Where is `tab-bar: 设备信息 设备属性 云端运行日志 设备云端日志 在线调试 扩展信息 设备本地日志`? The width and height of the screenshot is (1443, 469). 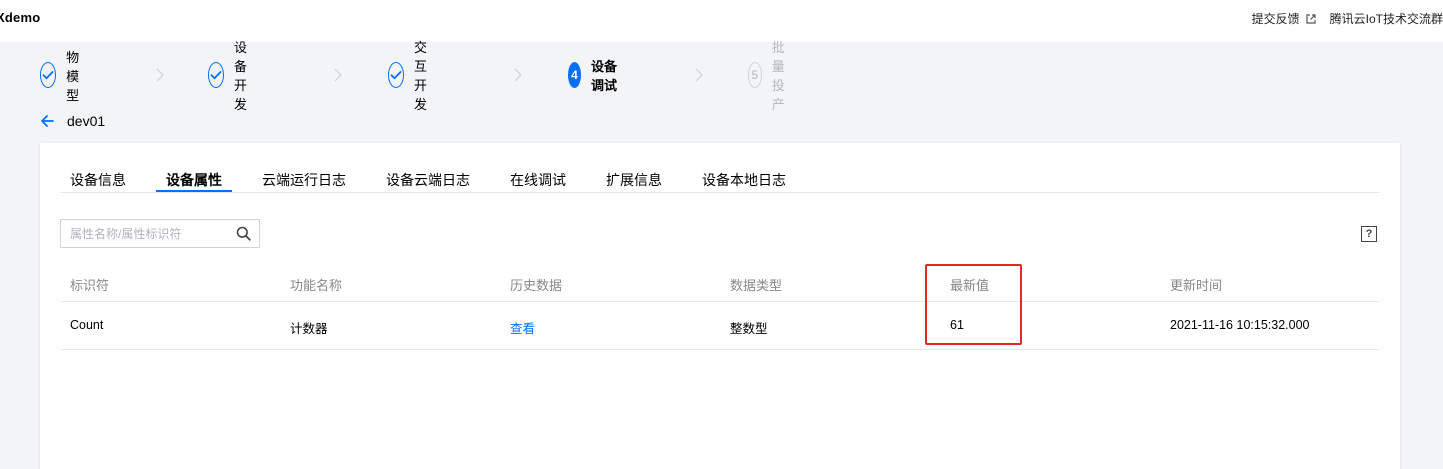 tab-bar: 设备信息 设备属性 云端运行日志 设备云端日志 在线调试 扩展信息 设备本地日志 is located at coordinates (720, 178).